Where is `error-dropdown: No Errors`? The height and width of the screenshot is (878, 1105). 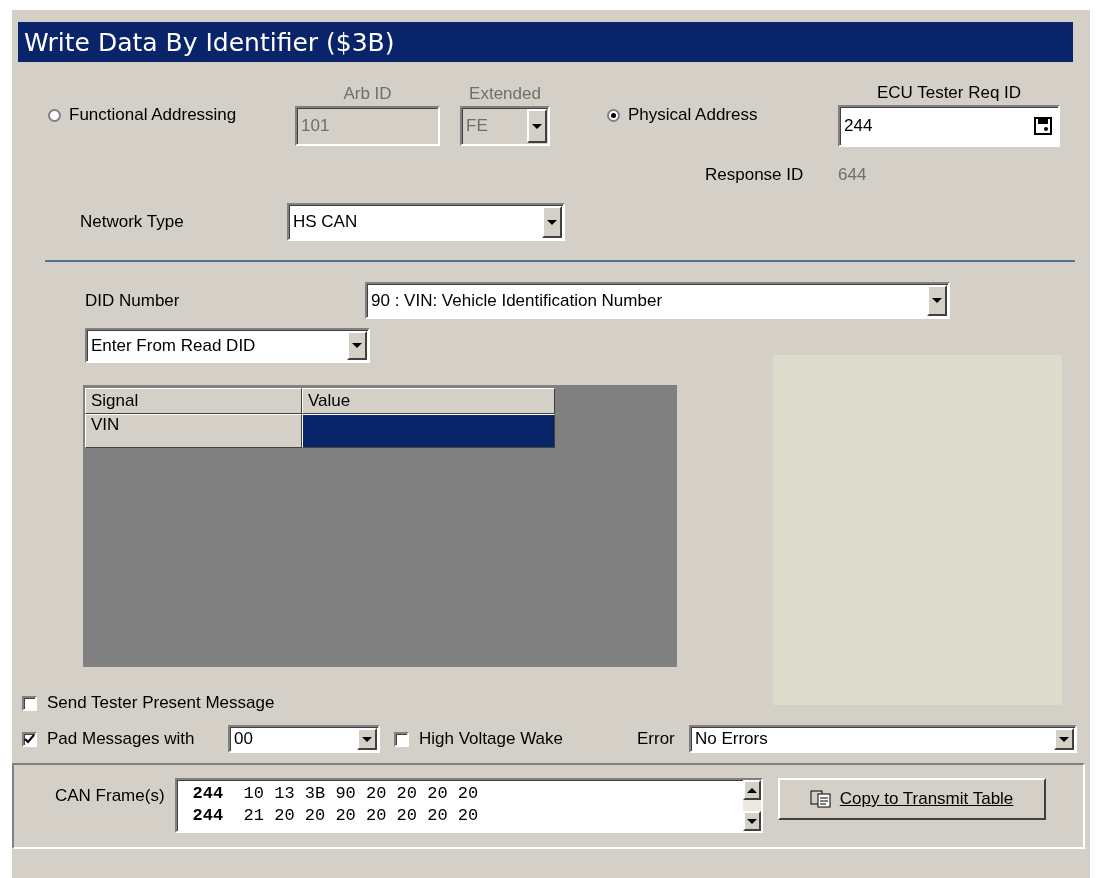
error-dropdown: No Errors is located at coordinates (883, 739).